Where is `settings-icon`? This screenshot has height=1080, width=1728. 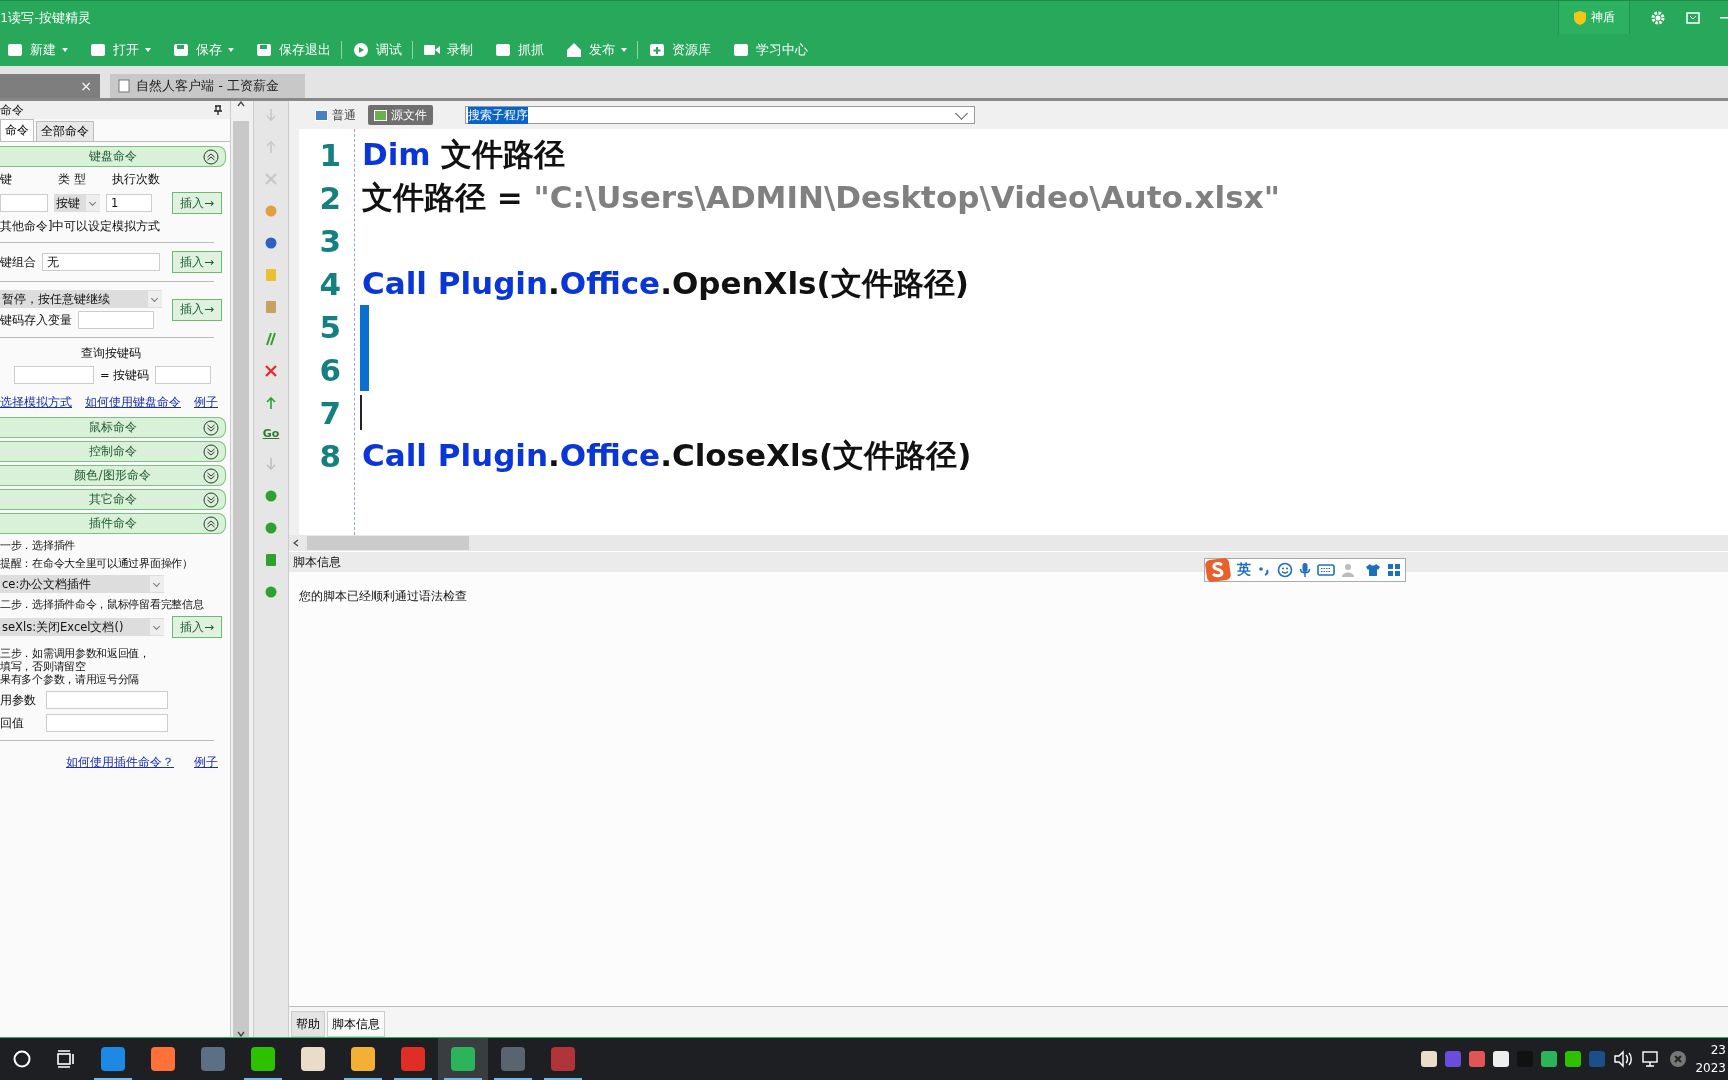 settings-icon is located at coordinates (1658, 17).